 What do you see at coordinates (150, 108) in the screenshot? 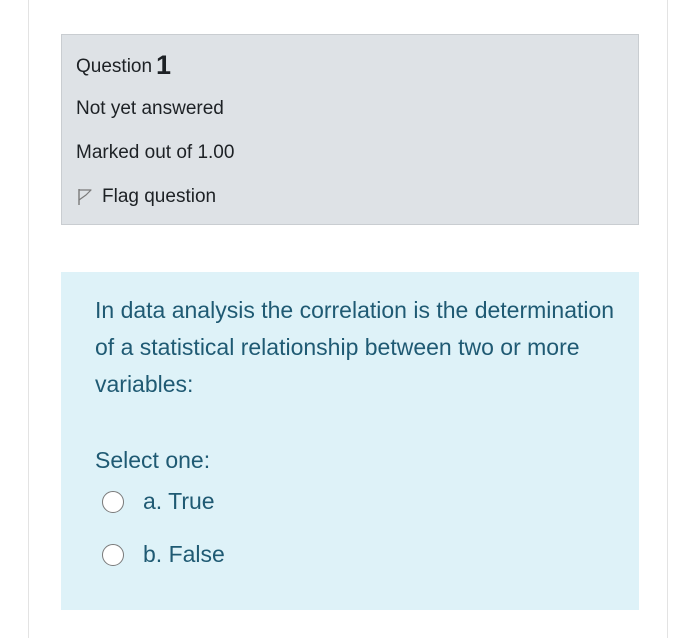
I see `question-state: Not yet answered` at bounding box center [150, 108].